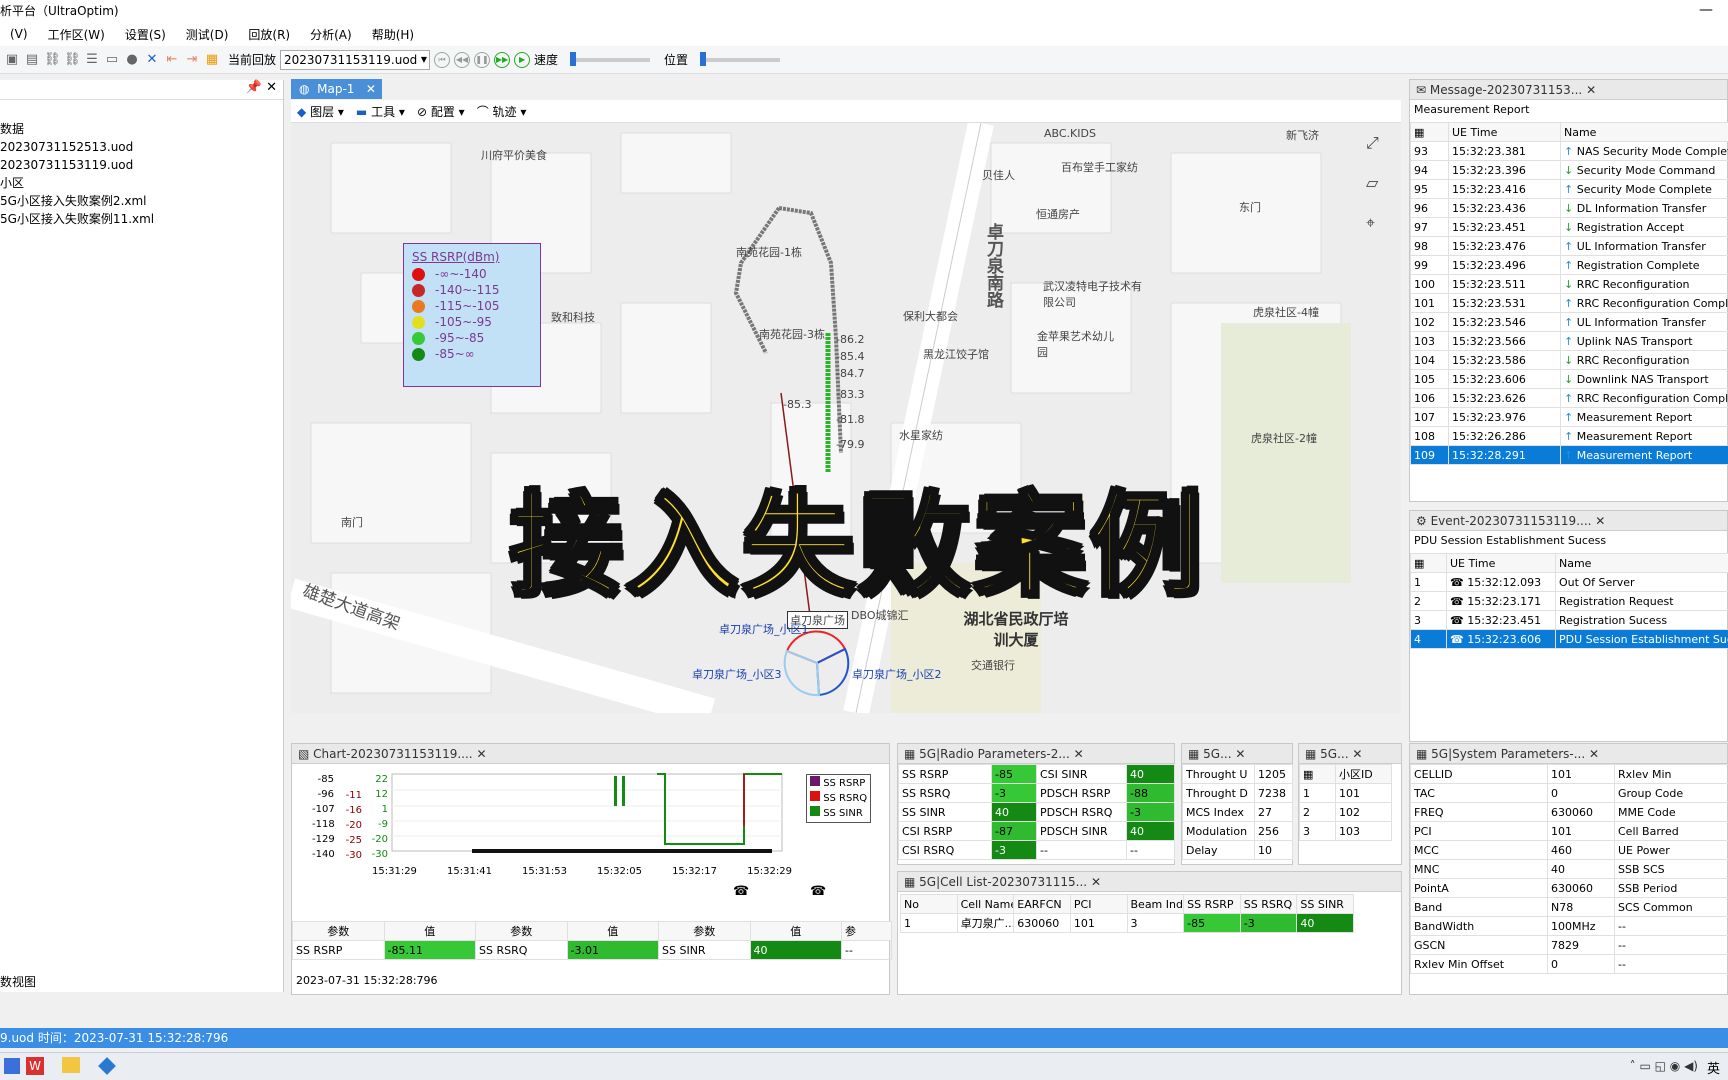 The height and width of the screenshot is (1080, 1728). Describe the element at coordinates (442, 59) in the screenshot. I see `first-icon: ⏮` at that location.